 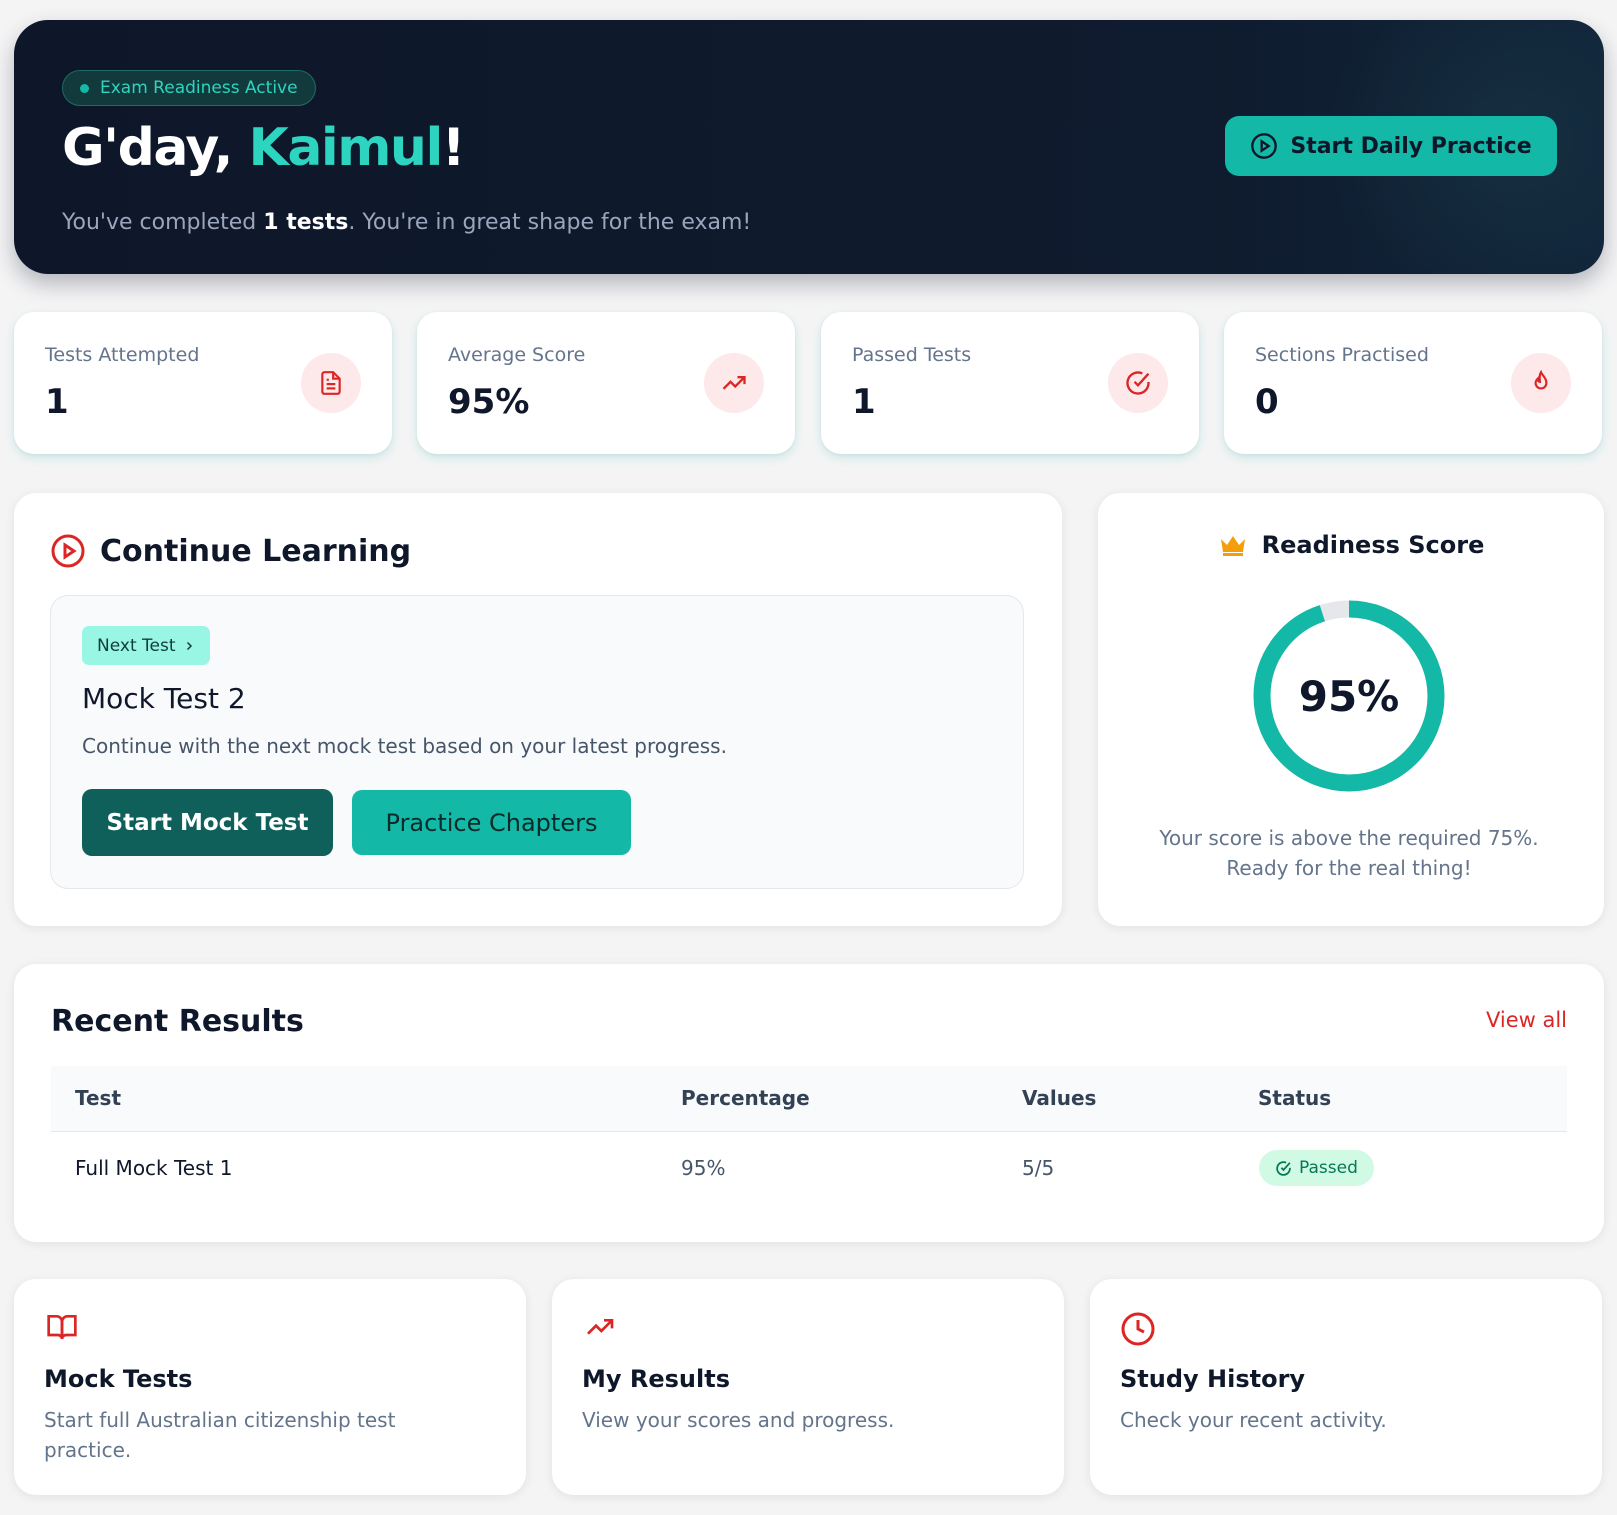 What do you see at coordinates (346, 148) in the screenshot?
I see `user-name: Kaimul` at bounding box center [346, 148].